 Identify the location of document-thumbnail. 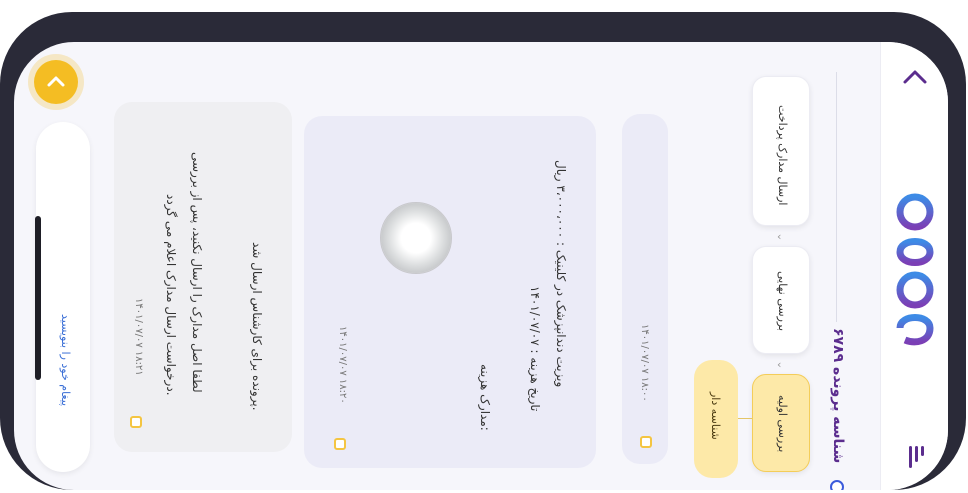
(416, 238).